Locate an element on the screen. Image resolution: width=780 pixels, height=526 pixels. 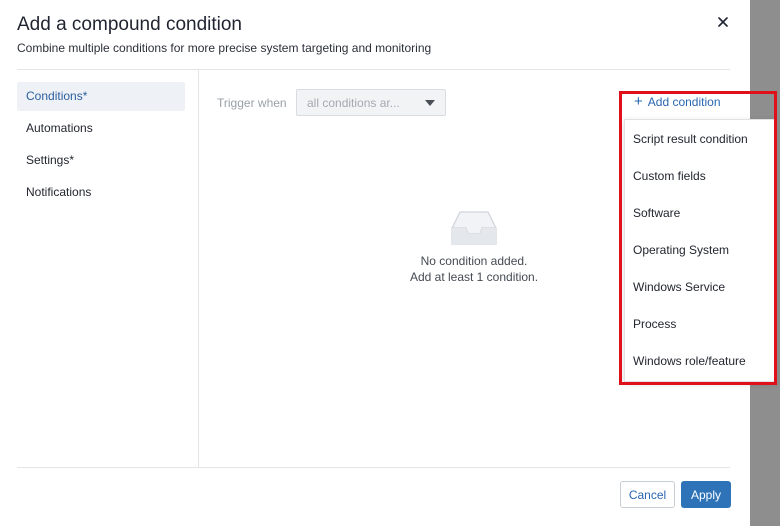
menu-item-script-result-condition: Script result condition is located at coordinates (699, 139).